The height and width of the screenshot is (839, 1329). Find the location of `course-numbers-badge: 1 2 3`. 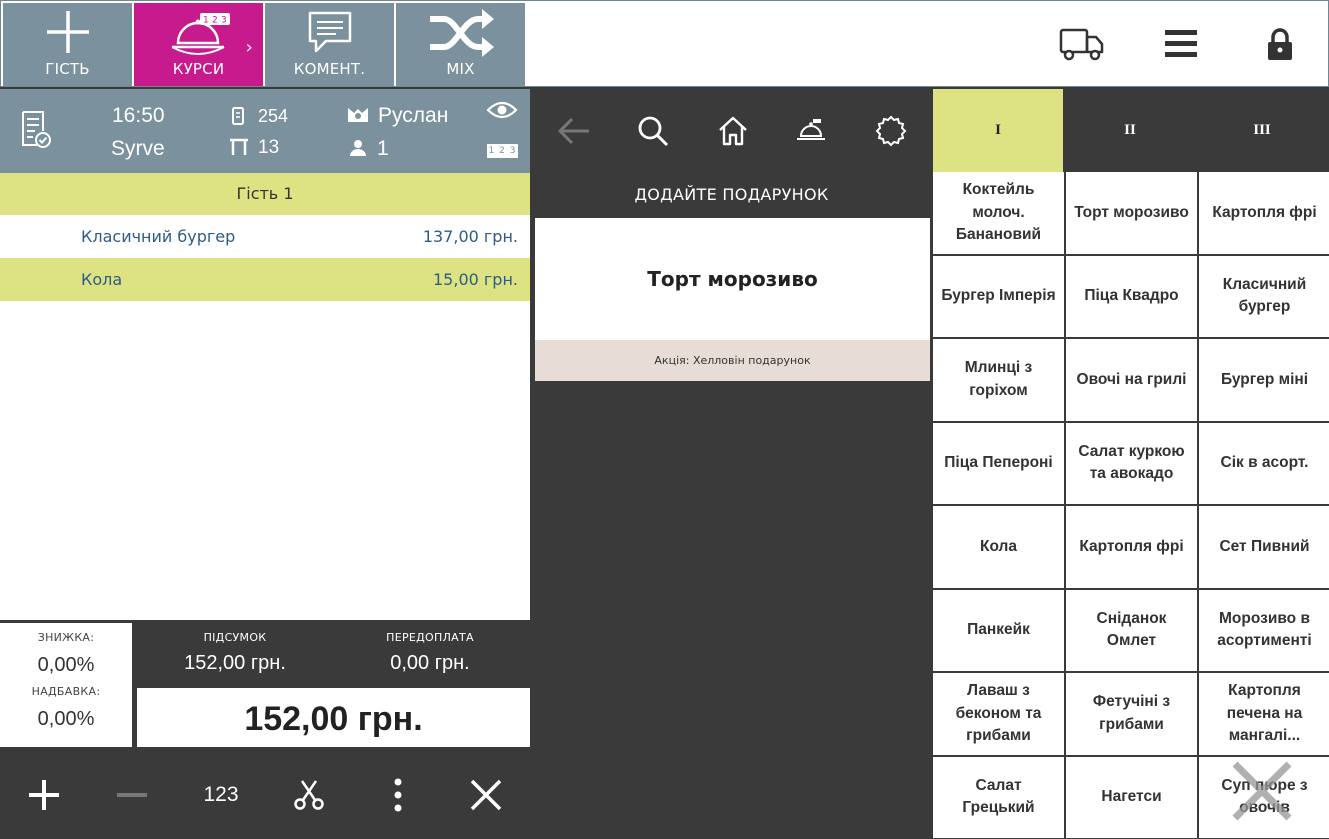

course-numbers-badge: 1 2 3 is located at coordinates (502, 151).